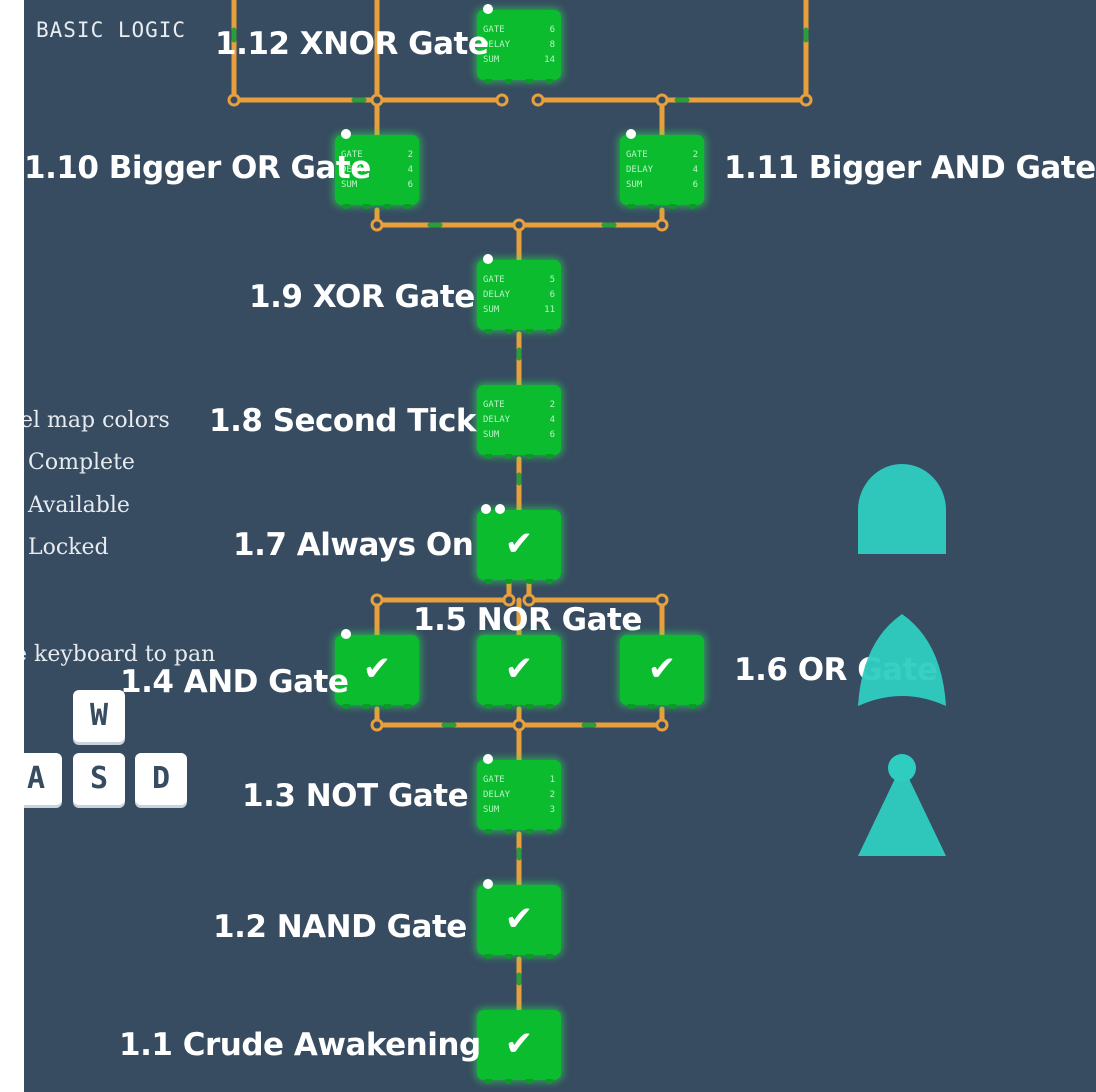  I want to click on level-label-1-3: 1.3 NOT Gate, so click(355, 796).